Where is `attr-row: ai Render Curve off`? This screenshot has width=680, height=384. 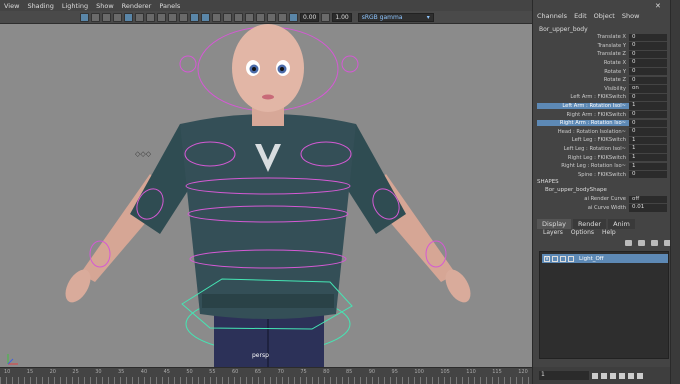 attr-row: ai Render Curve off is located at coordinates (603, 199).